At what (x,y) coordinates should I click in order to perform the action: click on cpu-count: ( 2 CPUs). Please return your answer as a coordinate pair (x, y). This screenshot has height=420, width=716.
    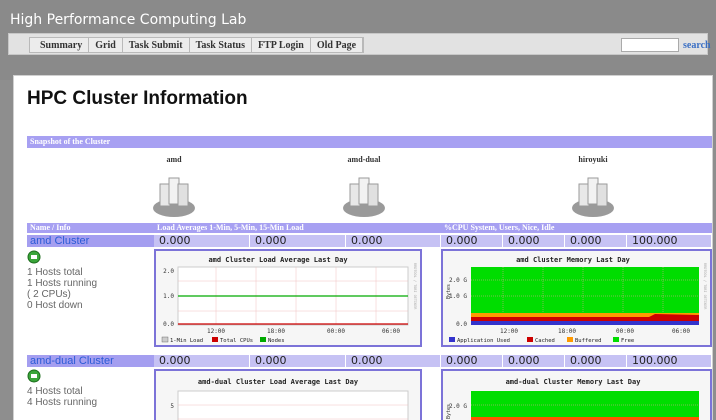
    Looking at the image, I should click on (49, 294).